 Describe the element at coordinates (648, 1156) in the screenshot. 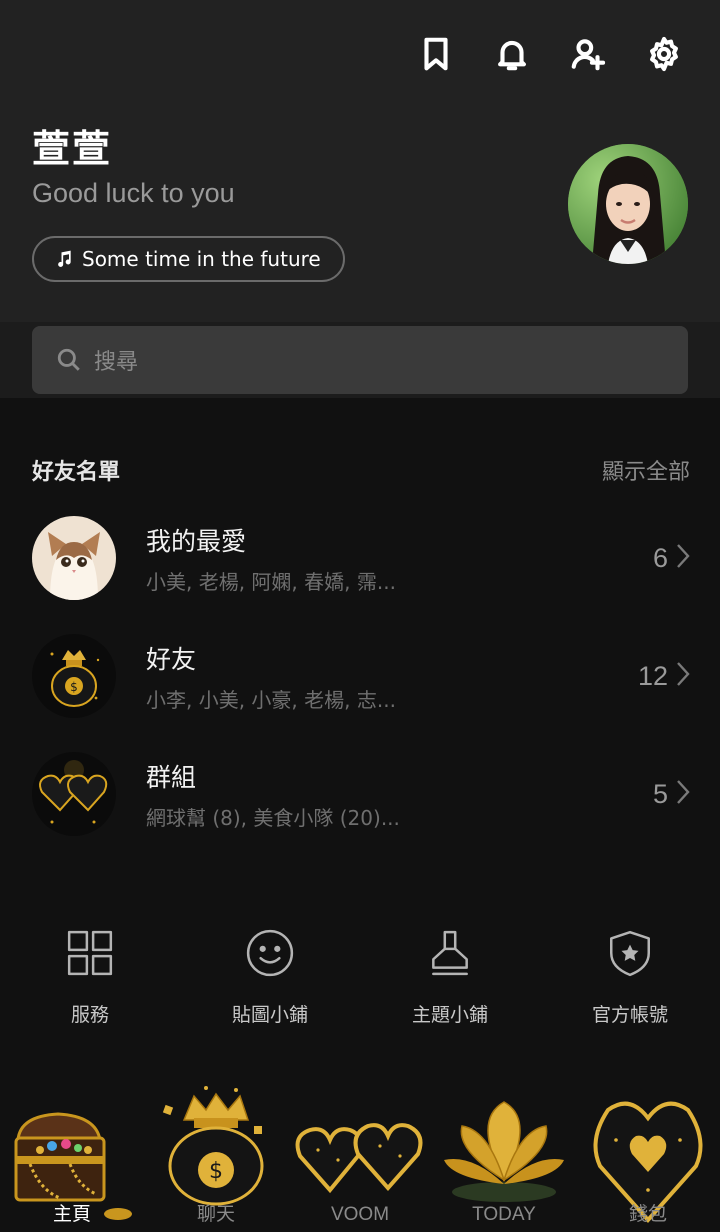

I see `nav-tab-wallet: 錢包` at that location.